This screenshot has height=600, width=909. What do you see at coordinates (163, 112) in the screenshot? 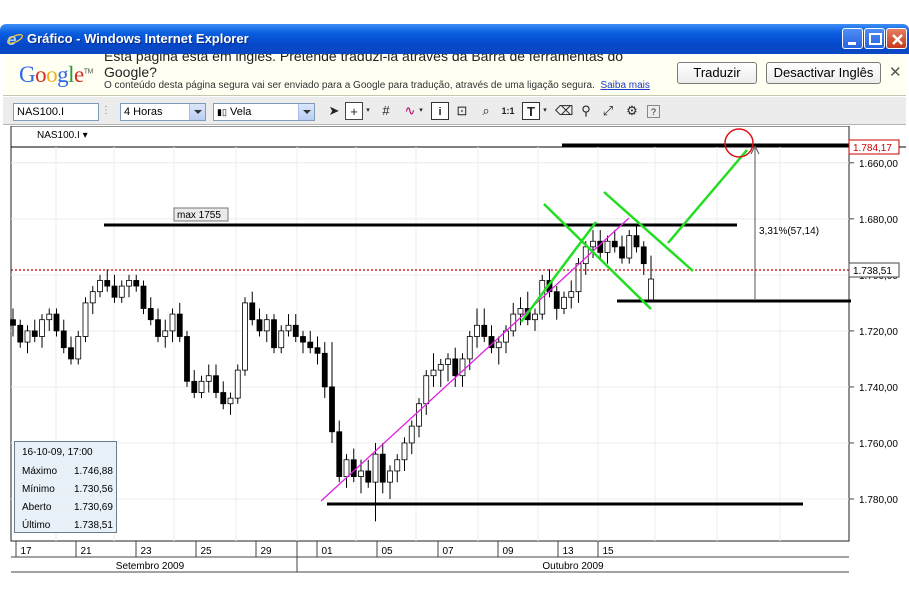
I see `period-select: 4 Horas` at bounding box center [163, 112].